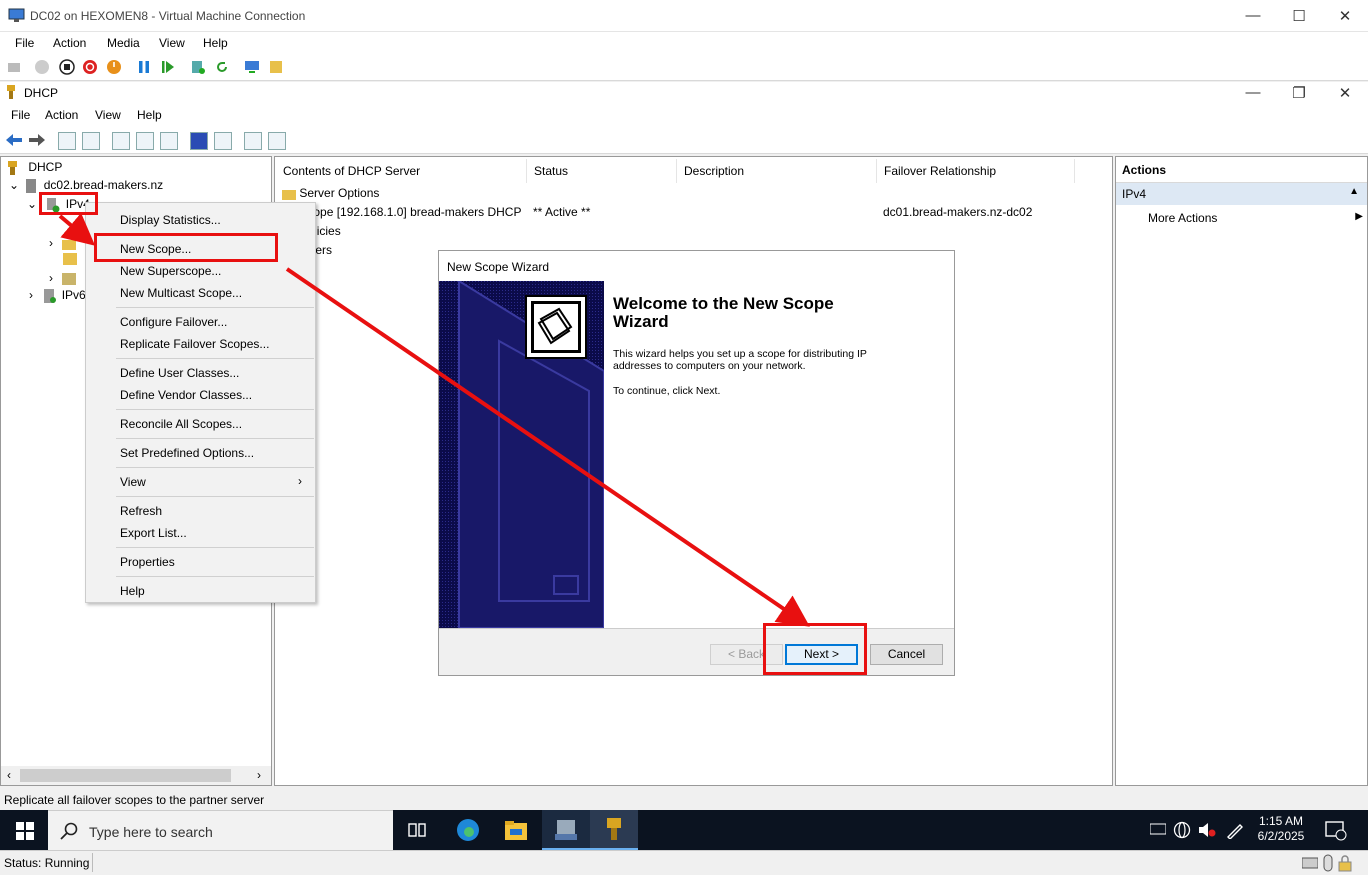  What do you see at coordinates (67, 67) in the screenshot?
I see `turn-off-icon` at bounding box center [67, 67].